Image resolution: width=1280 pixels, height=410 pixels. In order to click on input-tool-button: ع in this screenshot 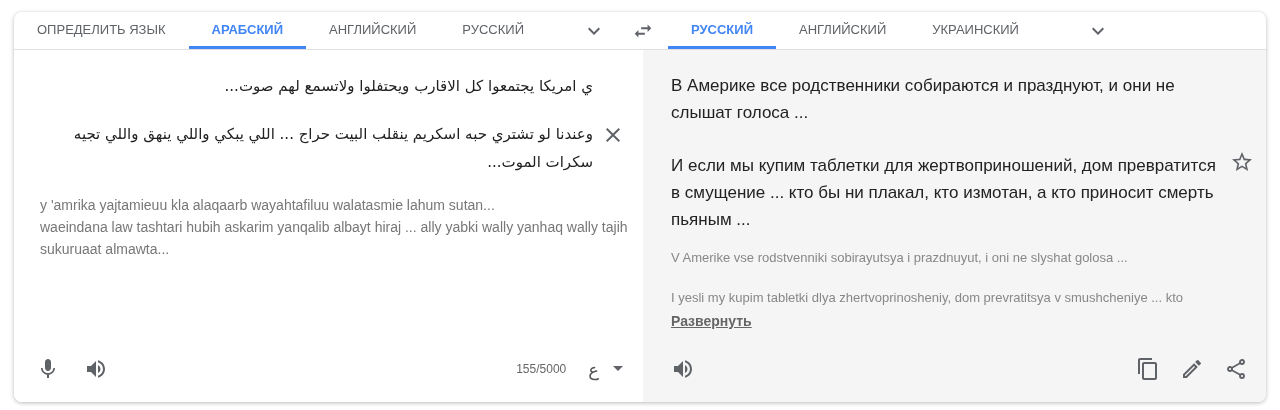, I will do `click(593, 369)`.